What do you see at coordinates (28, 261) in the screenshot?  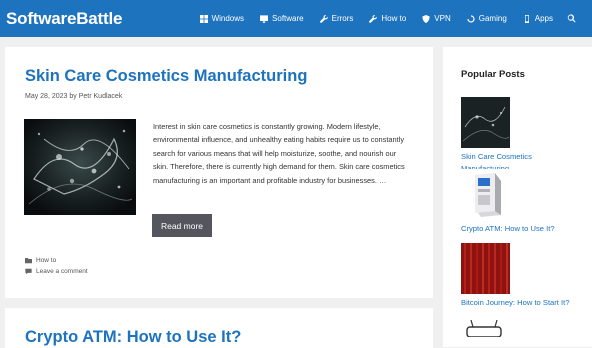 I see `folder-icon` at bounding box center [28, 261].